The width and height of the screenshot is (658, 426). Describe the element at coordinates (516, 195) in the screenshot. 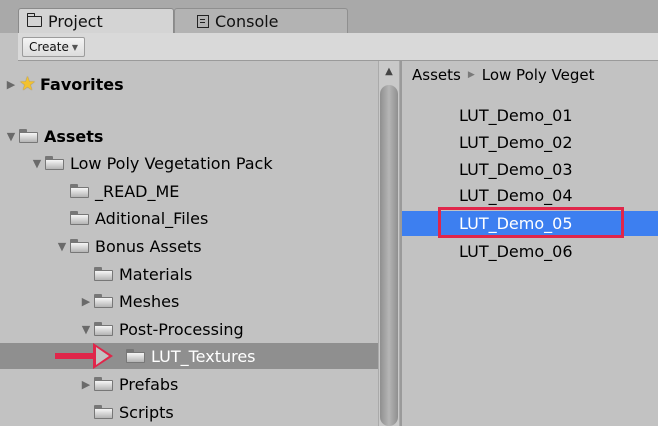

I see `file-item-label: LUT_Demo_04` at that location.